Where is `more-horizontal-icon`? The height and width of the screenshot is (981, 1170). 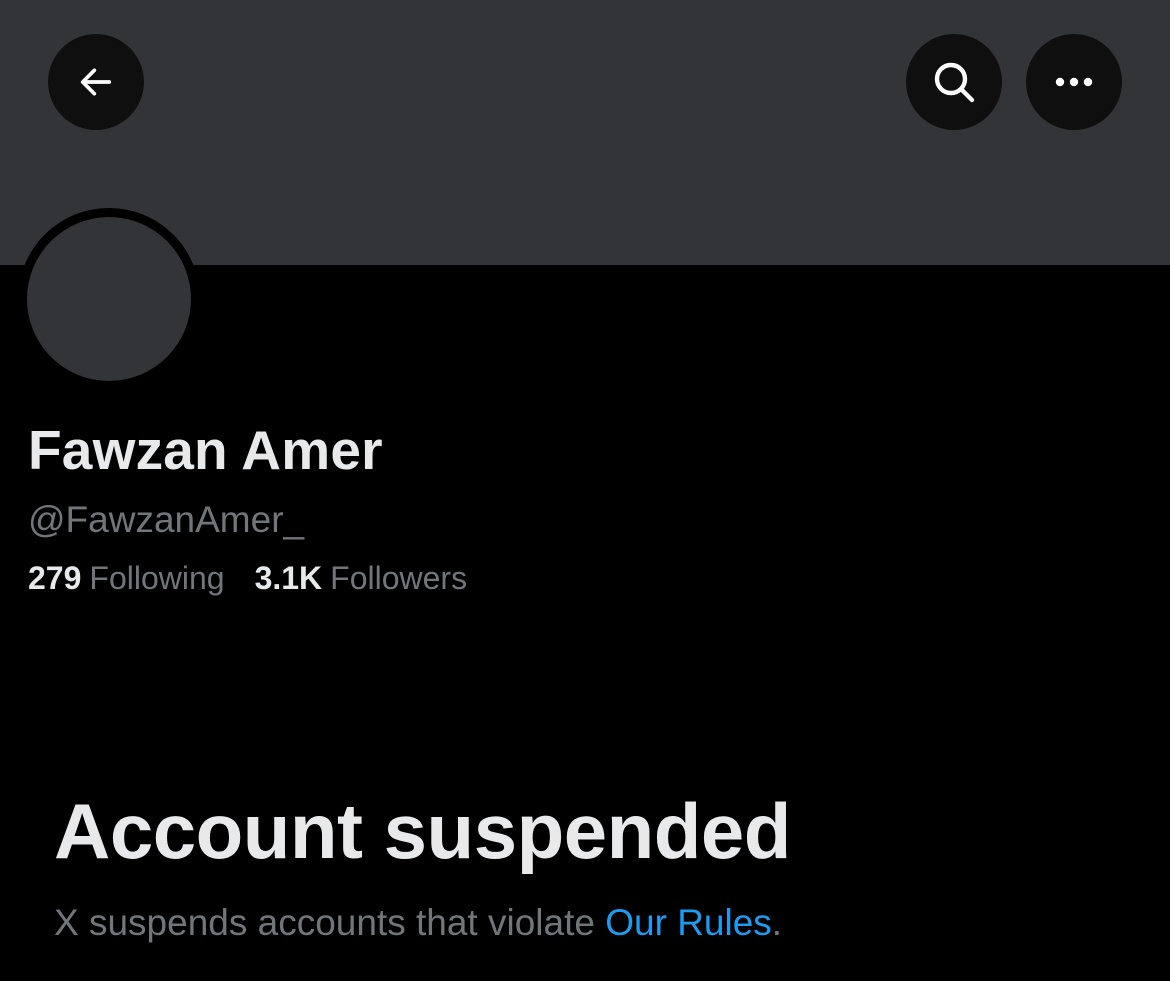
more-horizontal-icon is located at coordinates (1074, 82).